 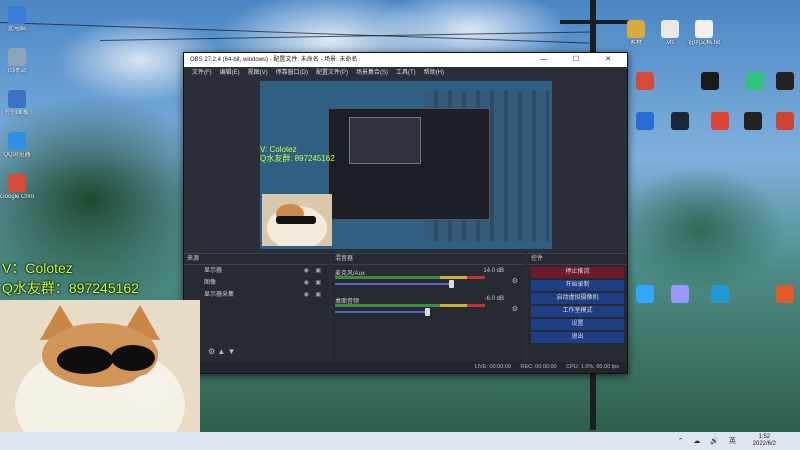 I want to click on game-icon, so click(x=785, y=121).